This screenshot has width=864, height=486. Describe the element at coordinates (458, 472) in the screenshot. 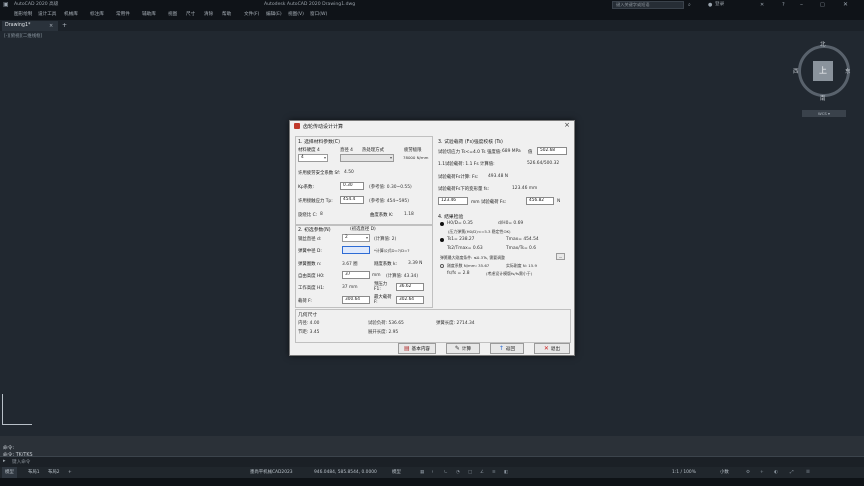

I see `polar-icon: ◔` at that location.